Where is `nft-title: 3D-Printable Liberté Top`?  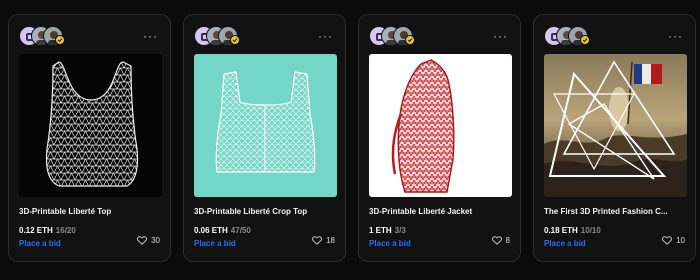 nft-title: 3D-Printable Liberté Top is located at coordinates (90, 211).